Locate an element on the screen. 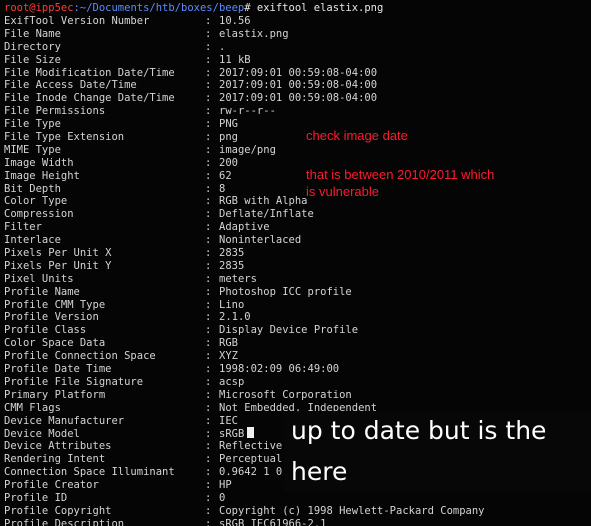 The width and height of the screenshot is (591, 526). exif-value: IEC is located at coordinates (228, 420).